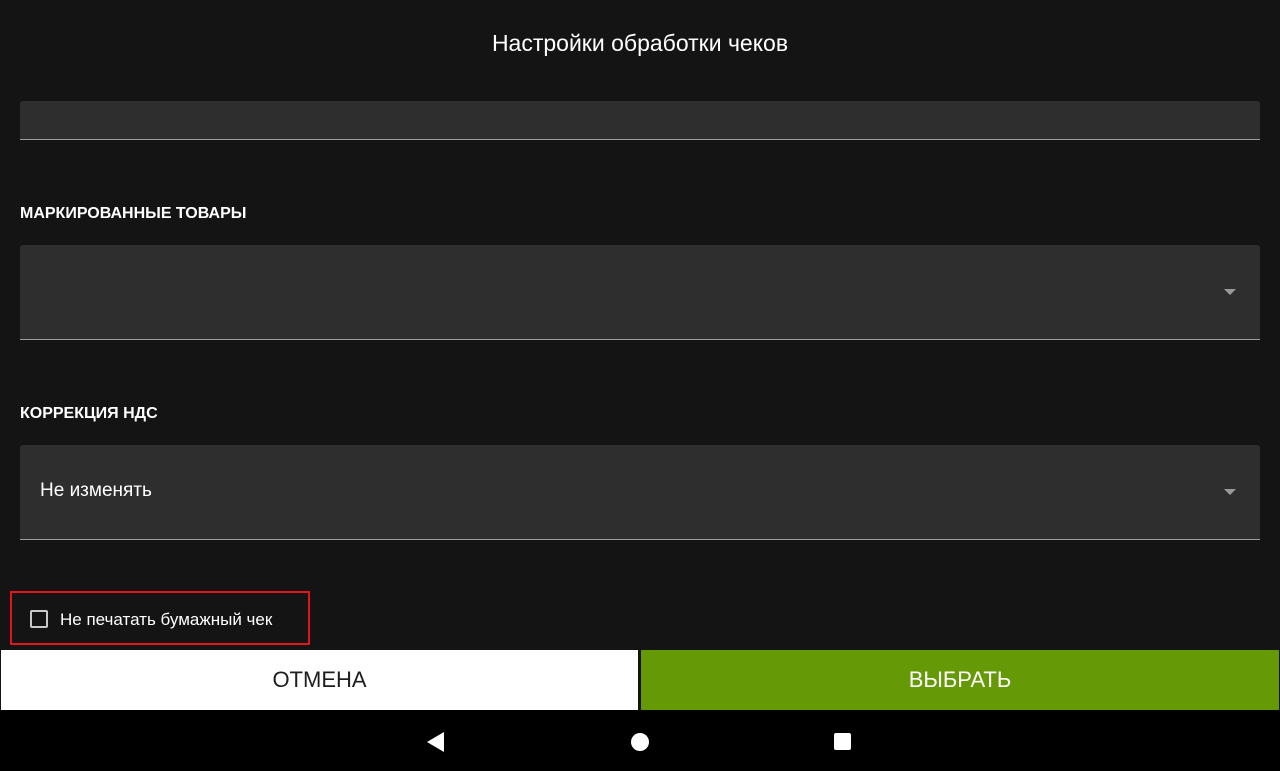  What do you see at coordinates (166, 619) in the screenshot?
I see `no-paper-receipt-label: Не печатать бумажный чек` at bounding box center [166, 619].